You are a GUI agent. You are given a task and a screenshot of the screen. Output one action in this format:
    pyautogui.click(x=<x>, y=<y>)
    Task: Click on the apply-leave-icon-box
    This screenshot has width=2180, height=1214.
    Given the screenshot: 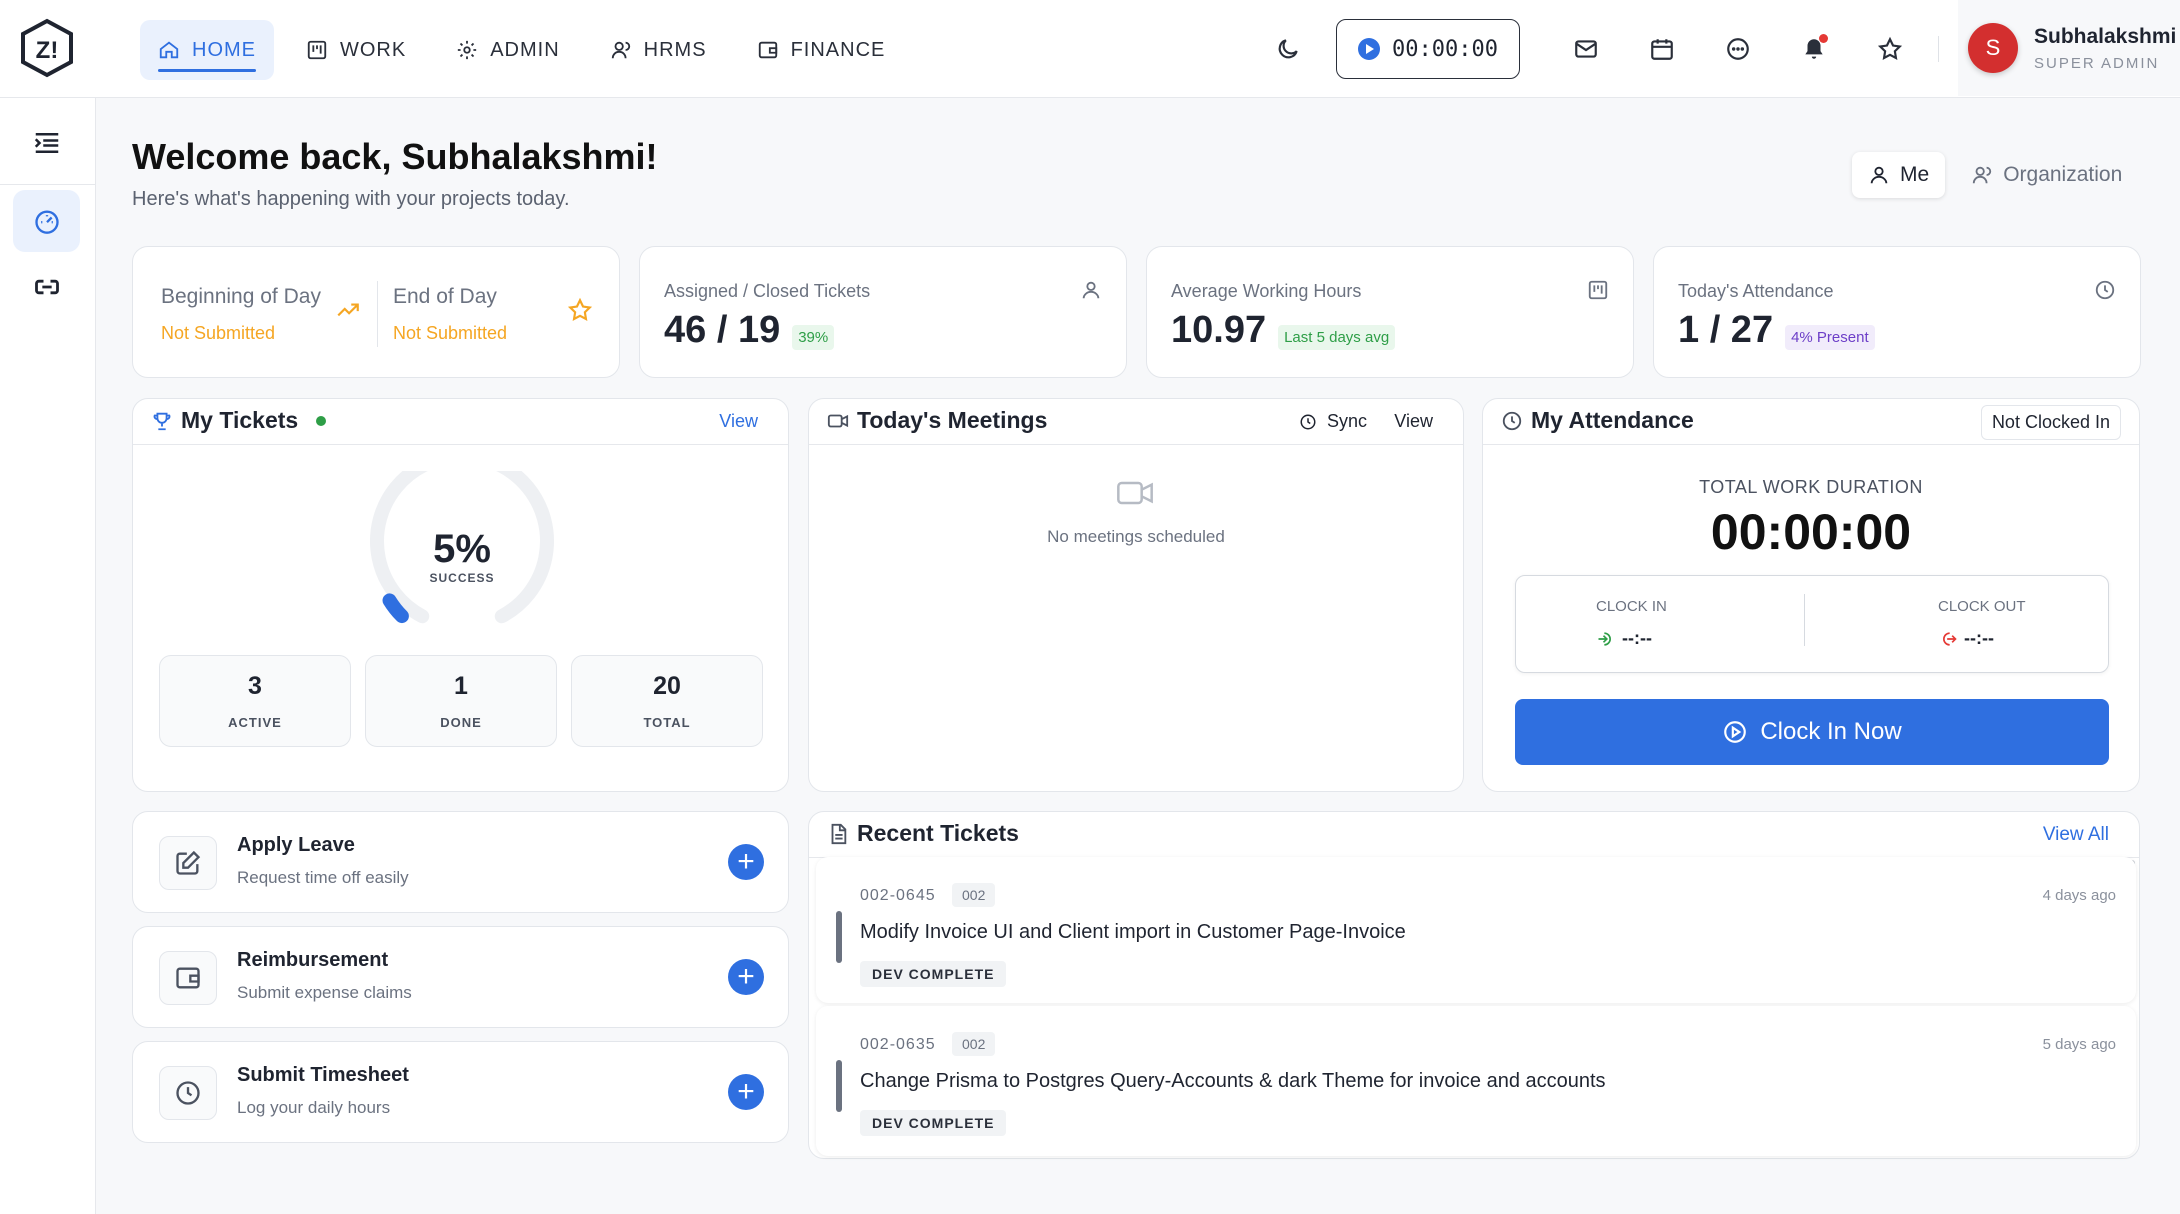 What is the action you would take?
    pyautogui.click(x=188, y=863)
    